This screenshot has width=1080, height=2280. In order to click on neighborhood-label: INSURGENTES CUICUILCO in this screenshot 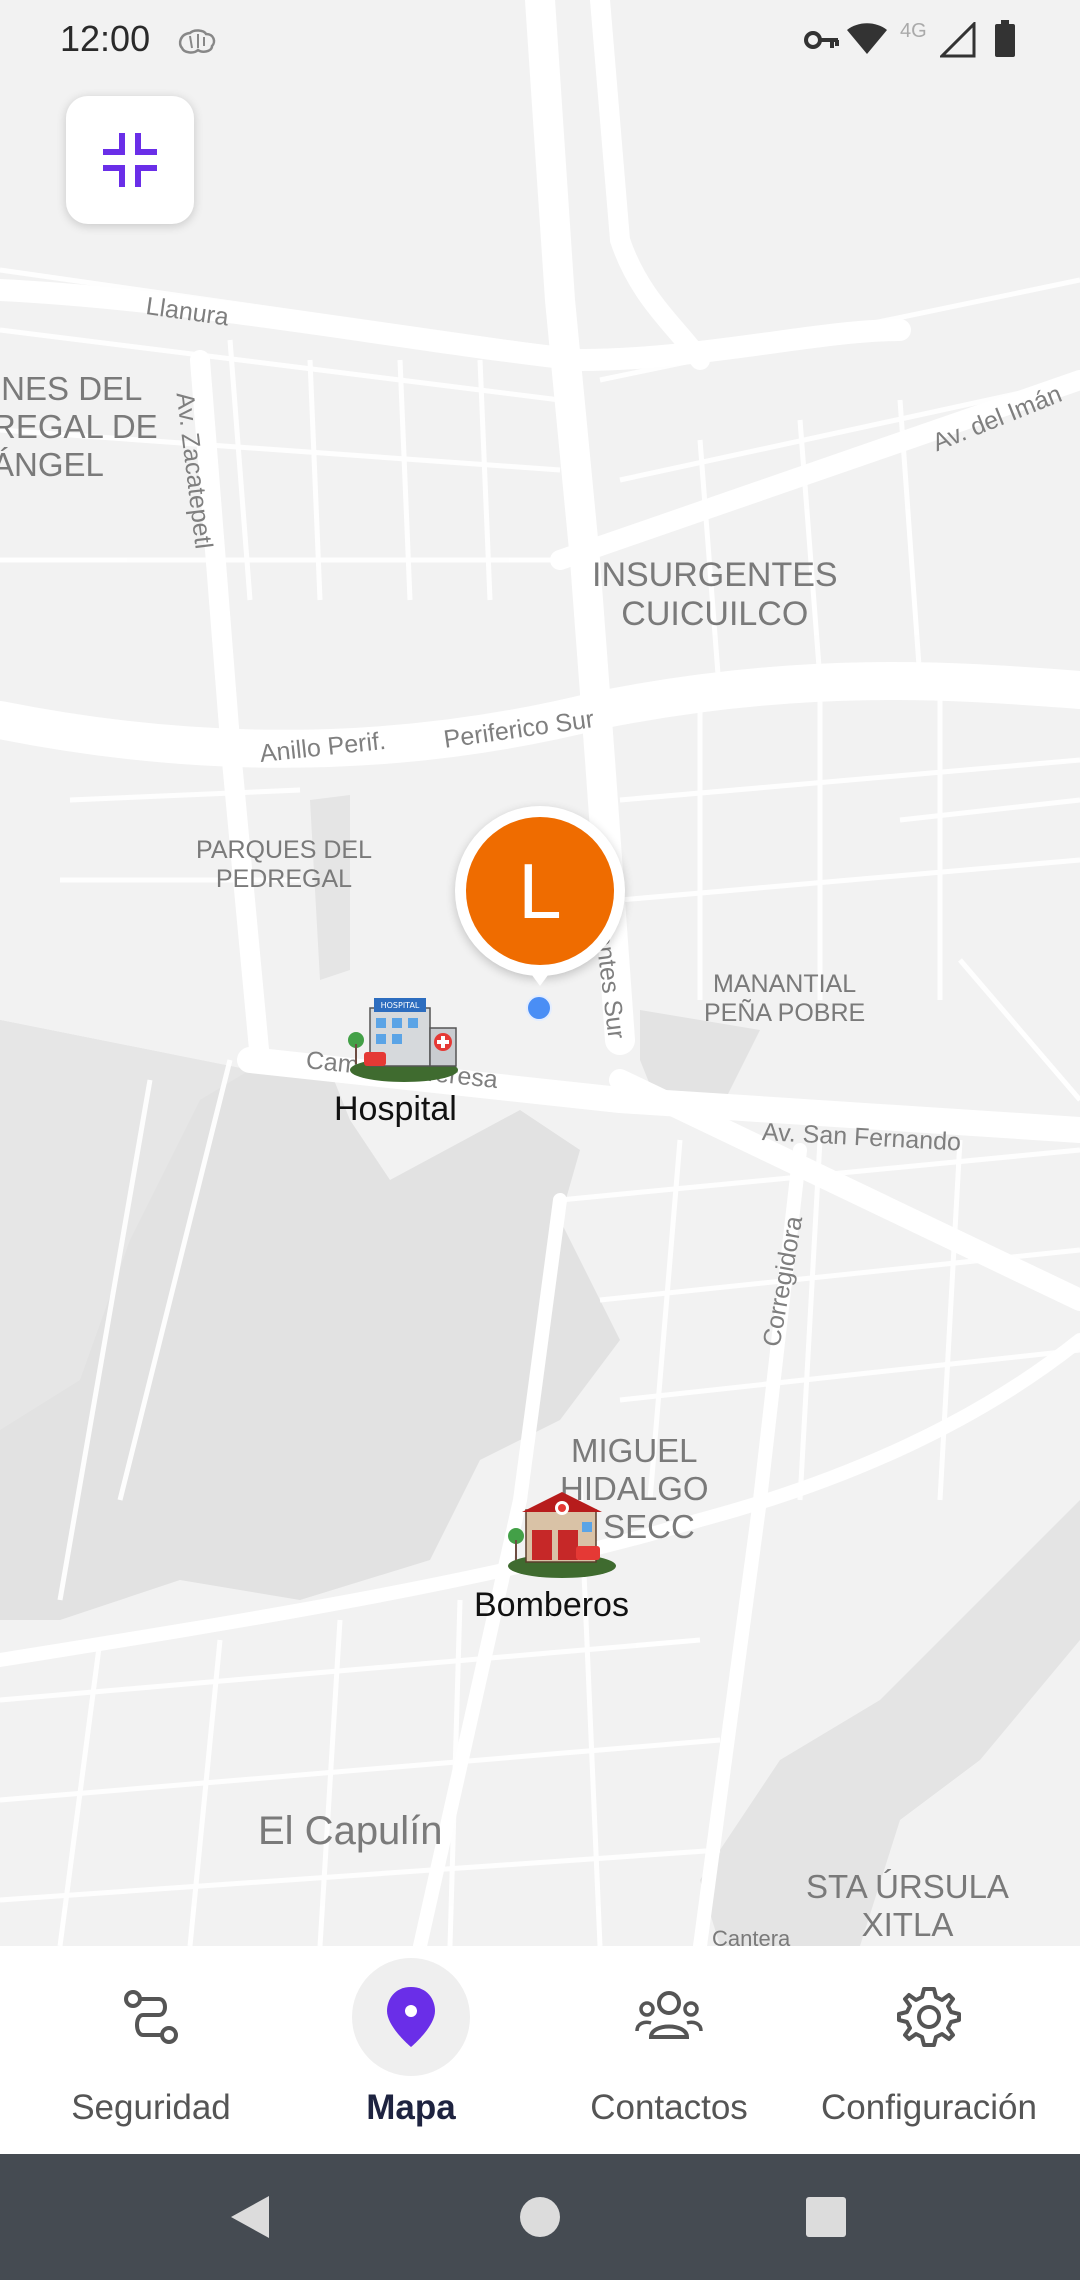, I will do `click(715, 595)`.